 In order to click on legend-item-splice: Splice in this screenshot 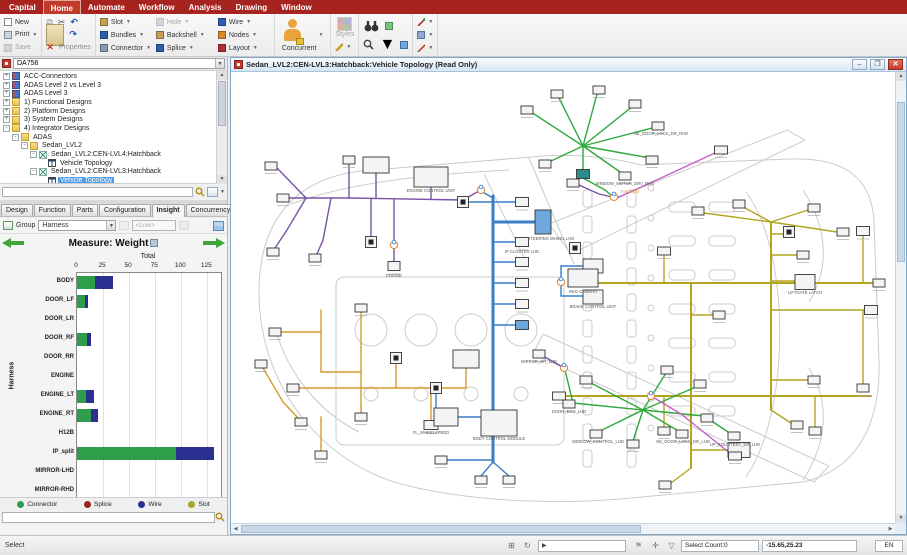, I will do `click(98, 504)`.